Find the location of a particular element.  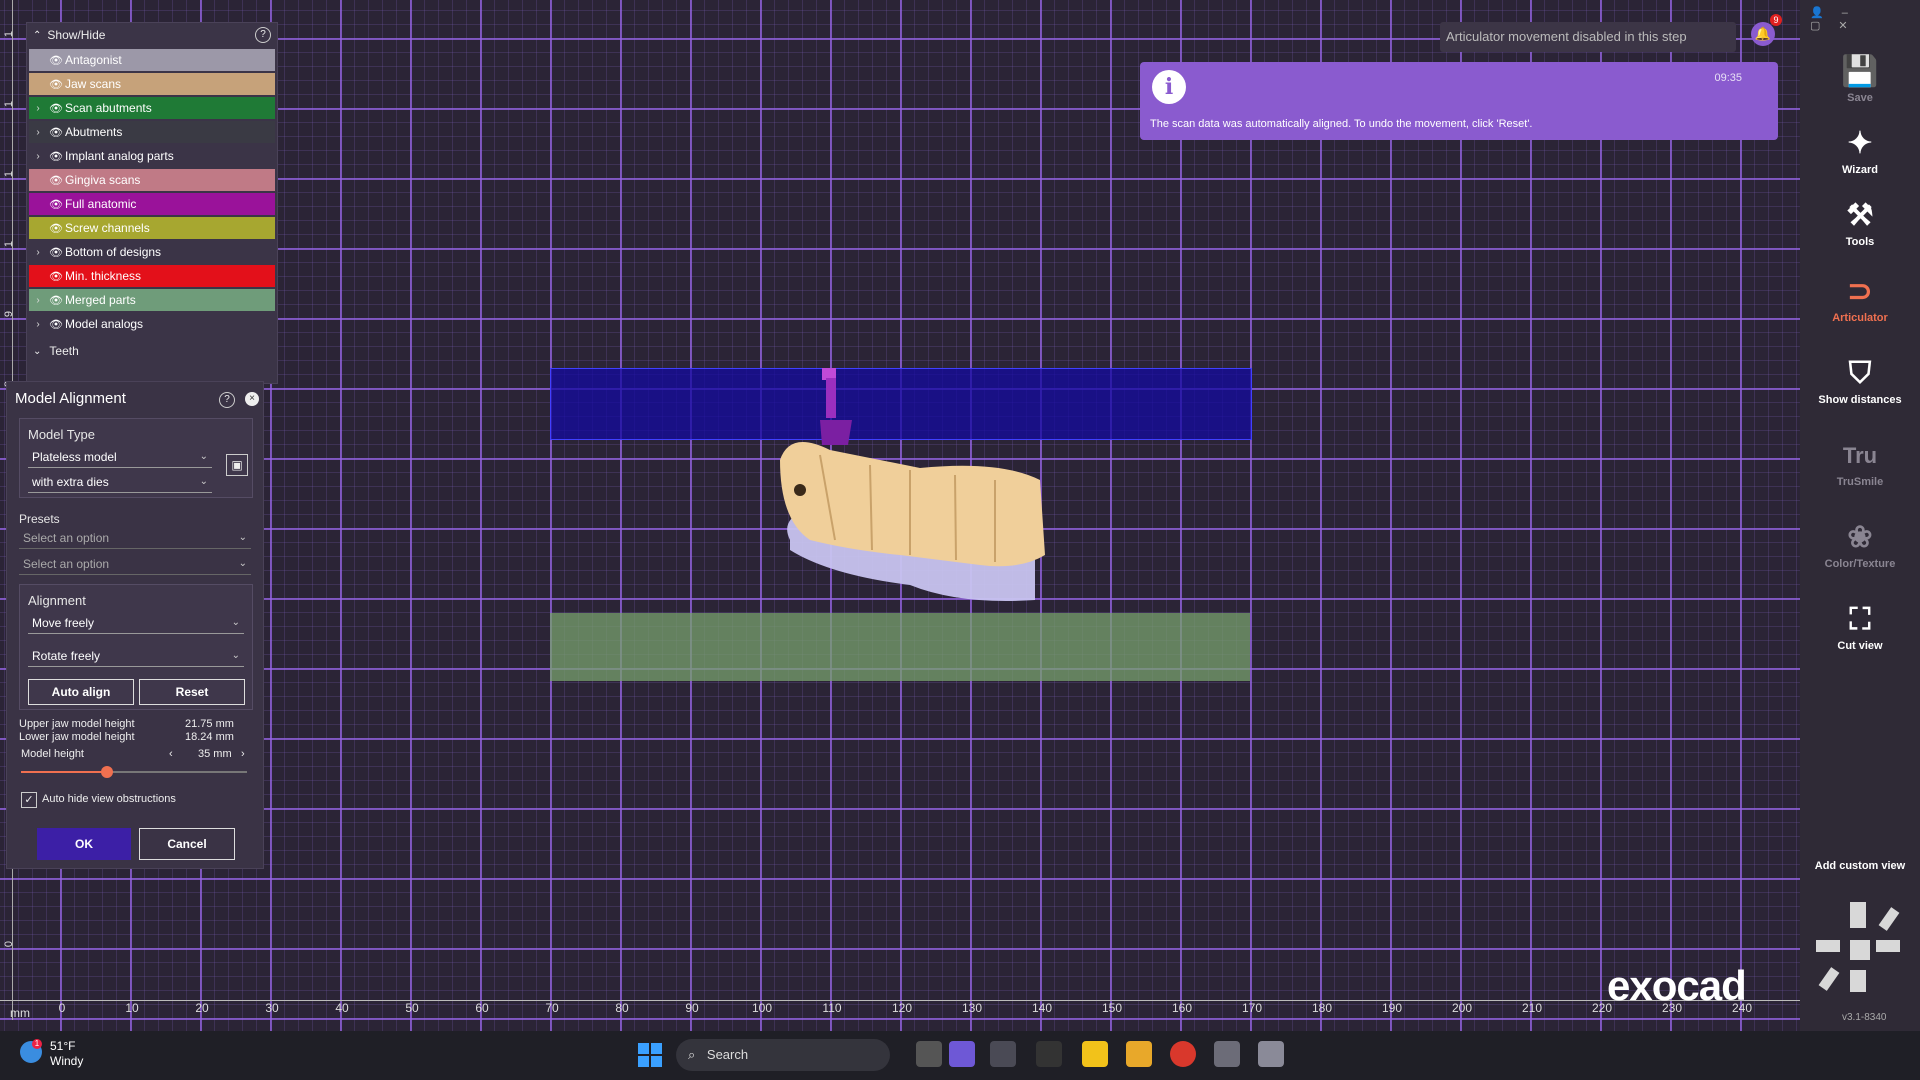

chevron-up-icon: ⌃ is located at coordinates (37, 35).